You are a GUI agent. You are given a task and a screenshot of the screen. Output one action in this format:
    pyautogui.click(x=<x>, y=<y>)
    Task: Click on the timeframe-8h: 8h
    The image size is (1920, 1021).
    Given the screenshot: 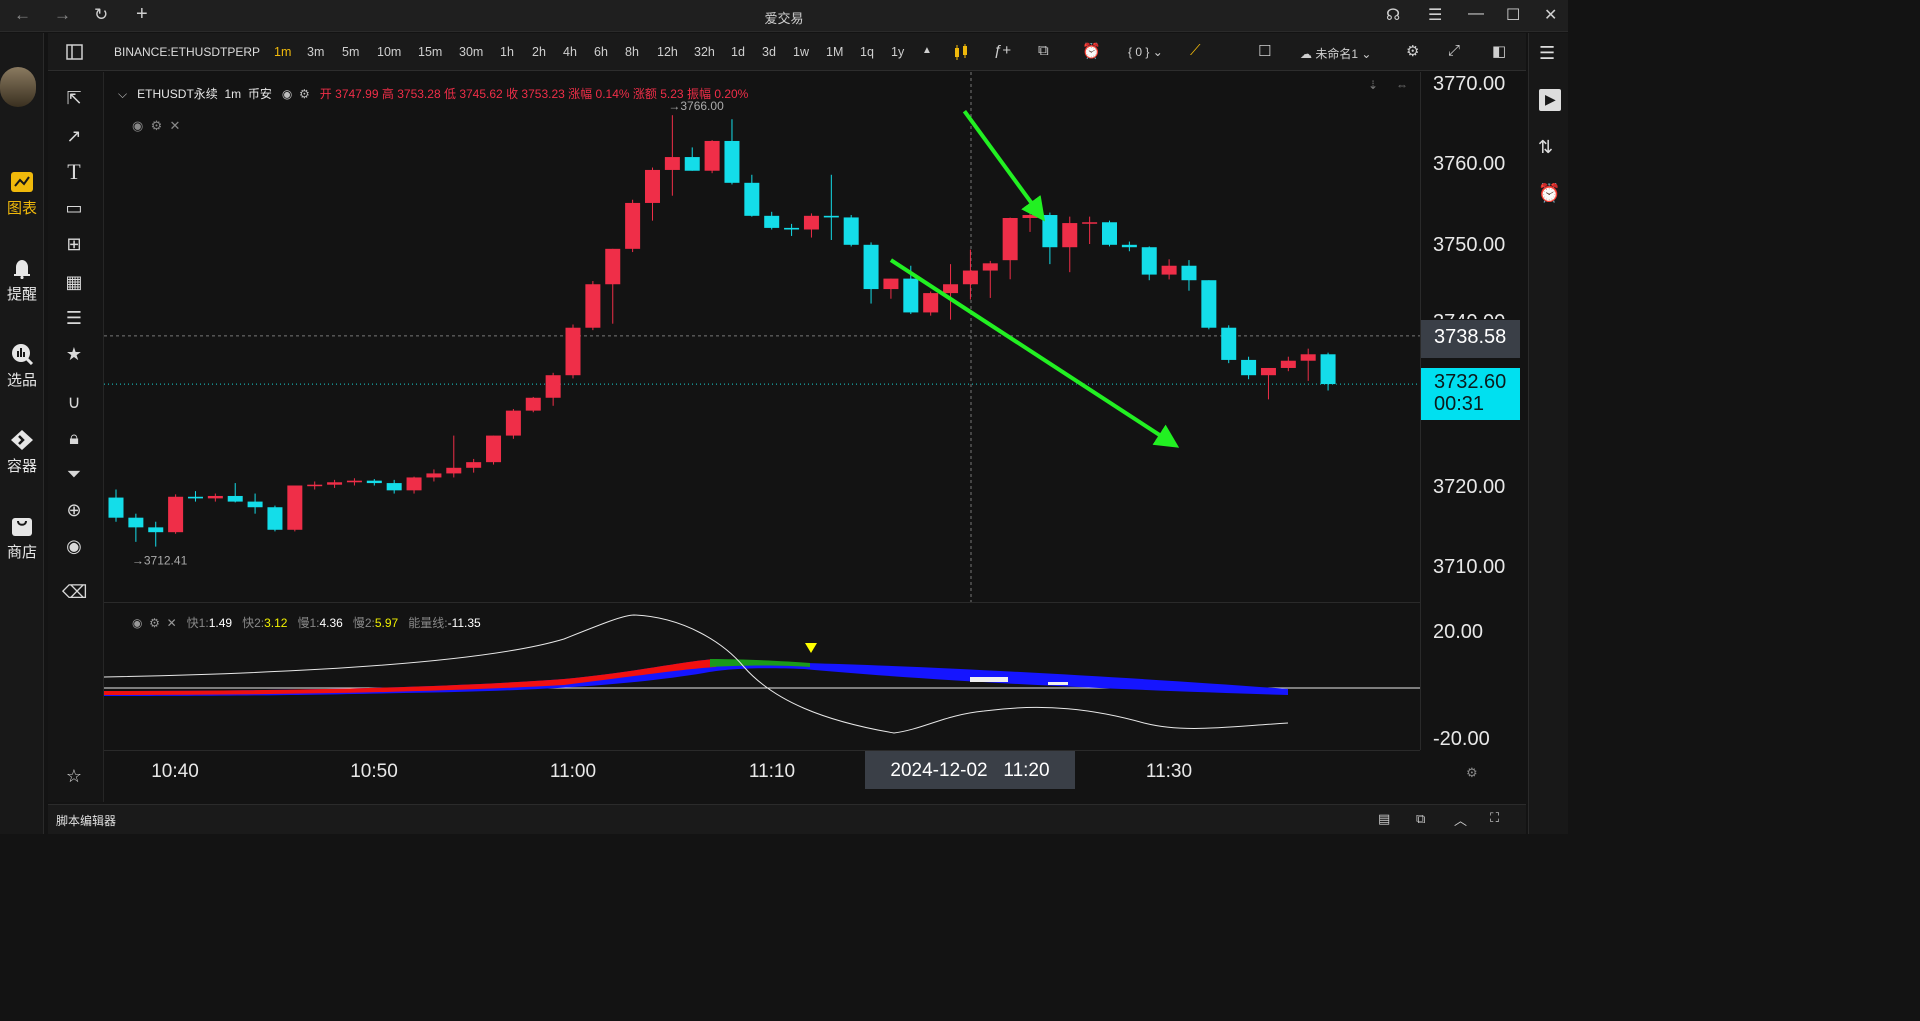 What is the action you would take?
    pyautogui.click(x=632, y=52)
    